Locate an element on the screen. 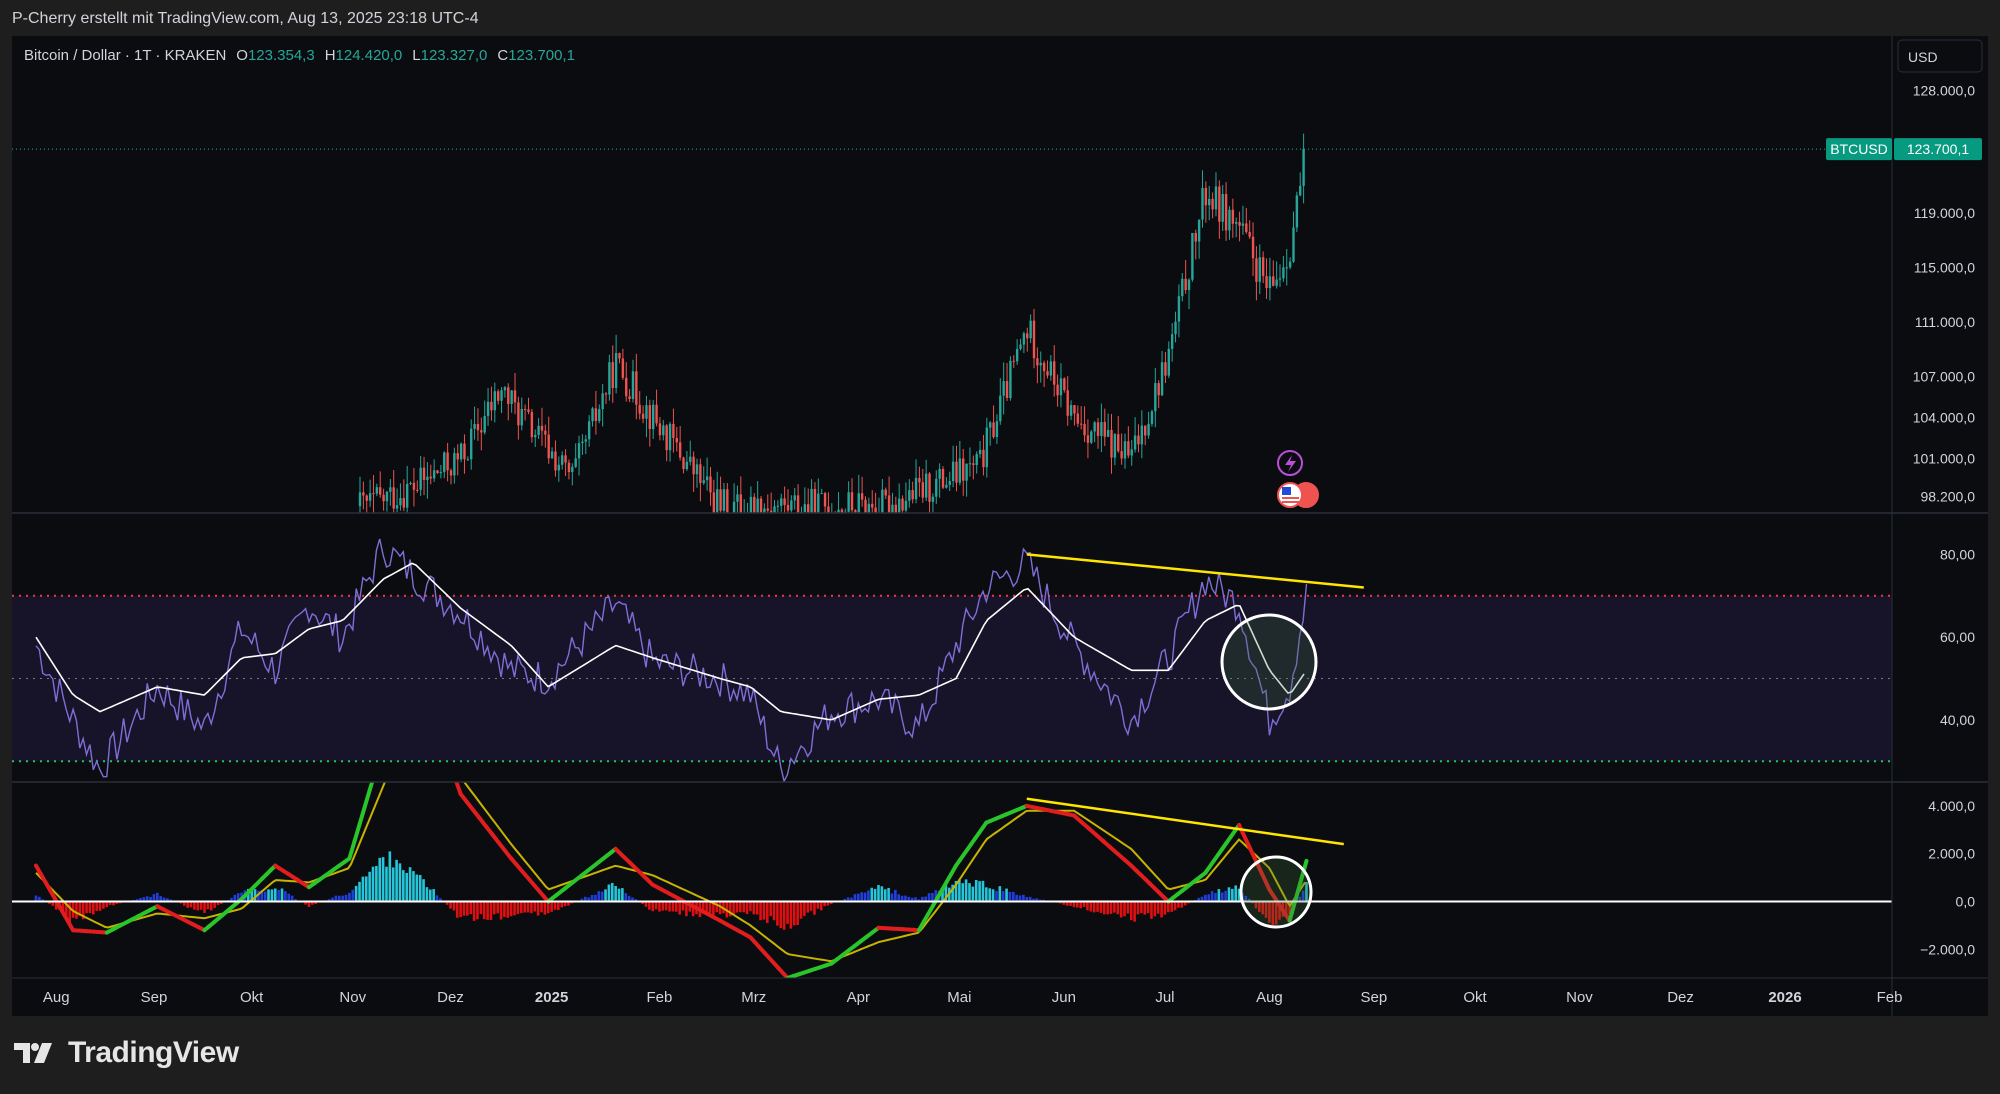 The height and width of the screenshot is (1094, 2000). us-flag-event-icon is located at coordinates (1298, 495).